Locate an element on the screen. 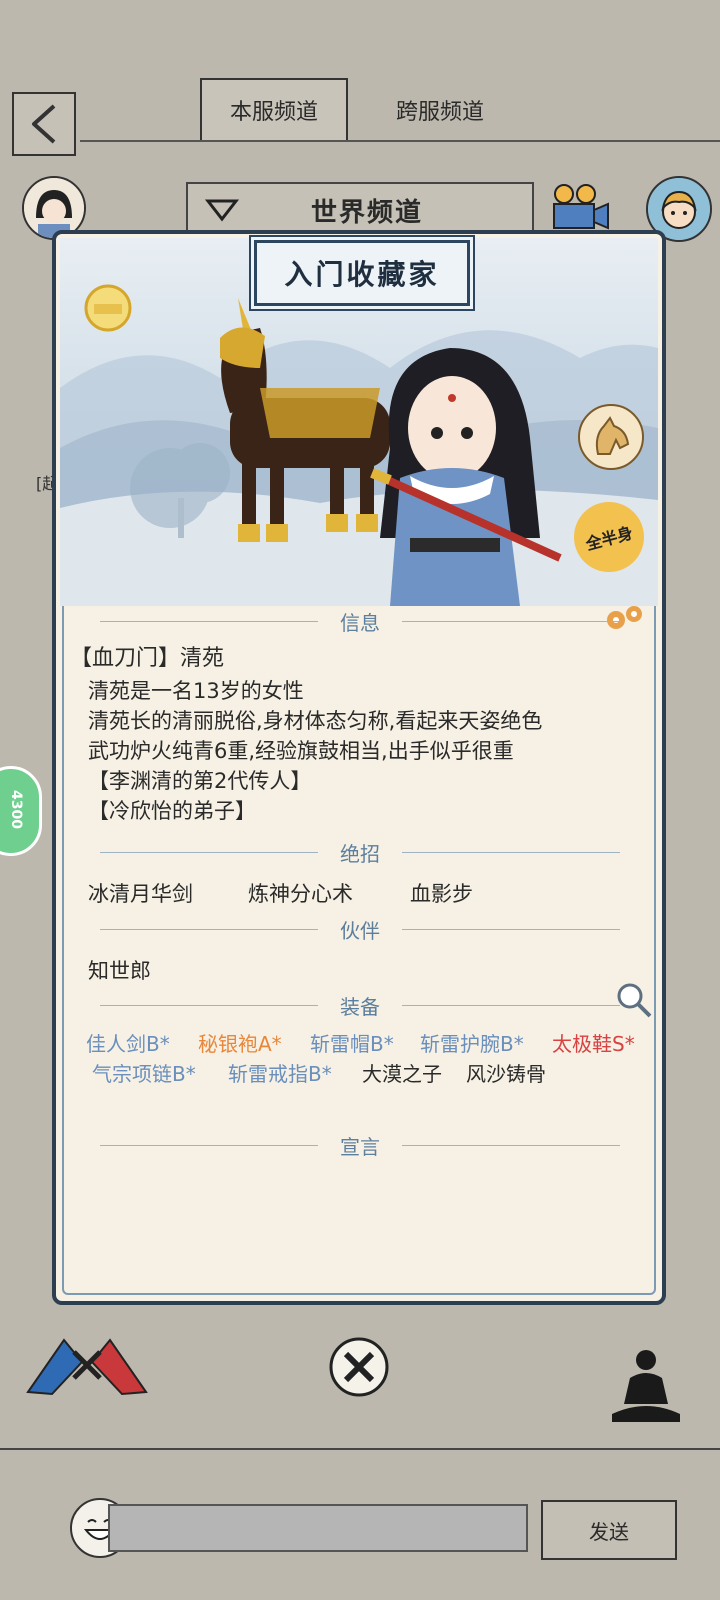 The image size is (720, 1600). character-name: 【血刀门】清苑 is located at coordinates (147, 658).